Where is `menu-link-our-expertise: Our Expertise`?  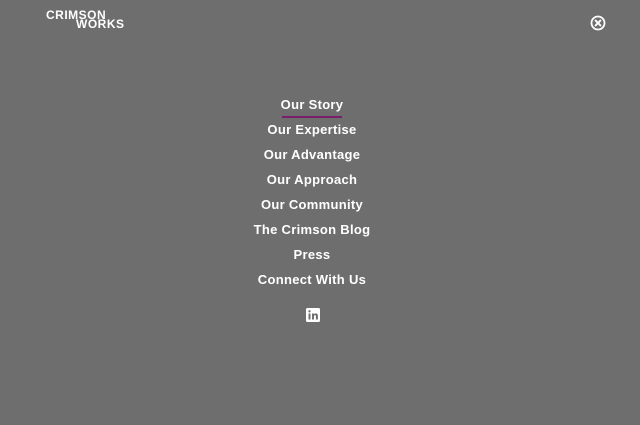 menu-link-our-expertise: Our Expertise is located at coordinates (311, 129).